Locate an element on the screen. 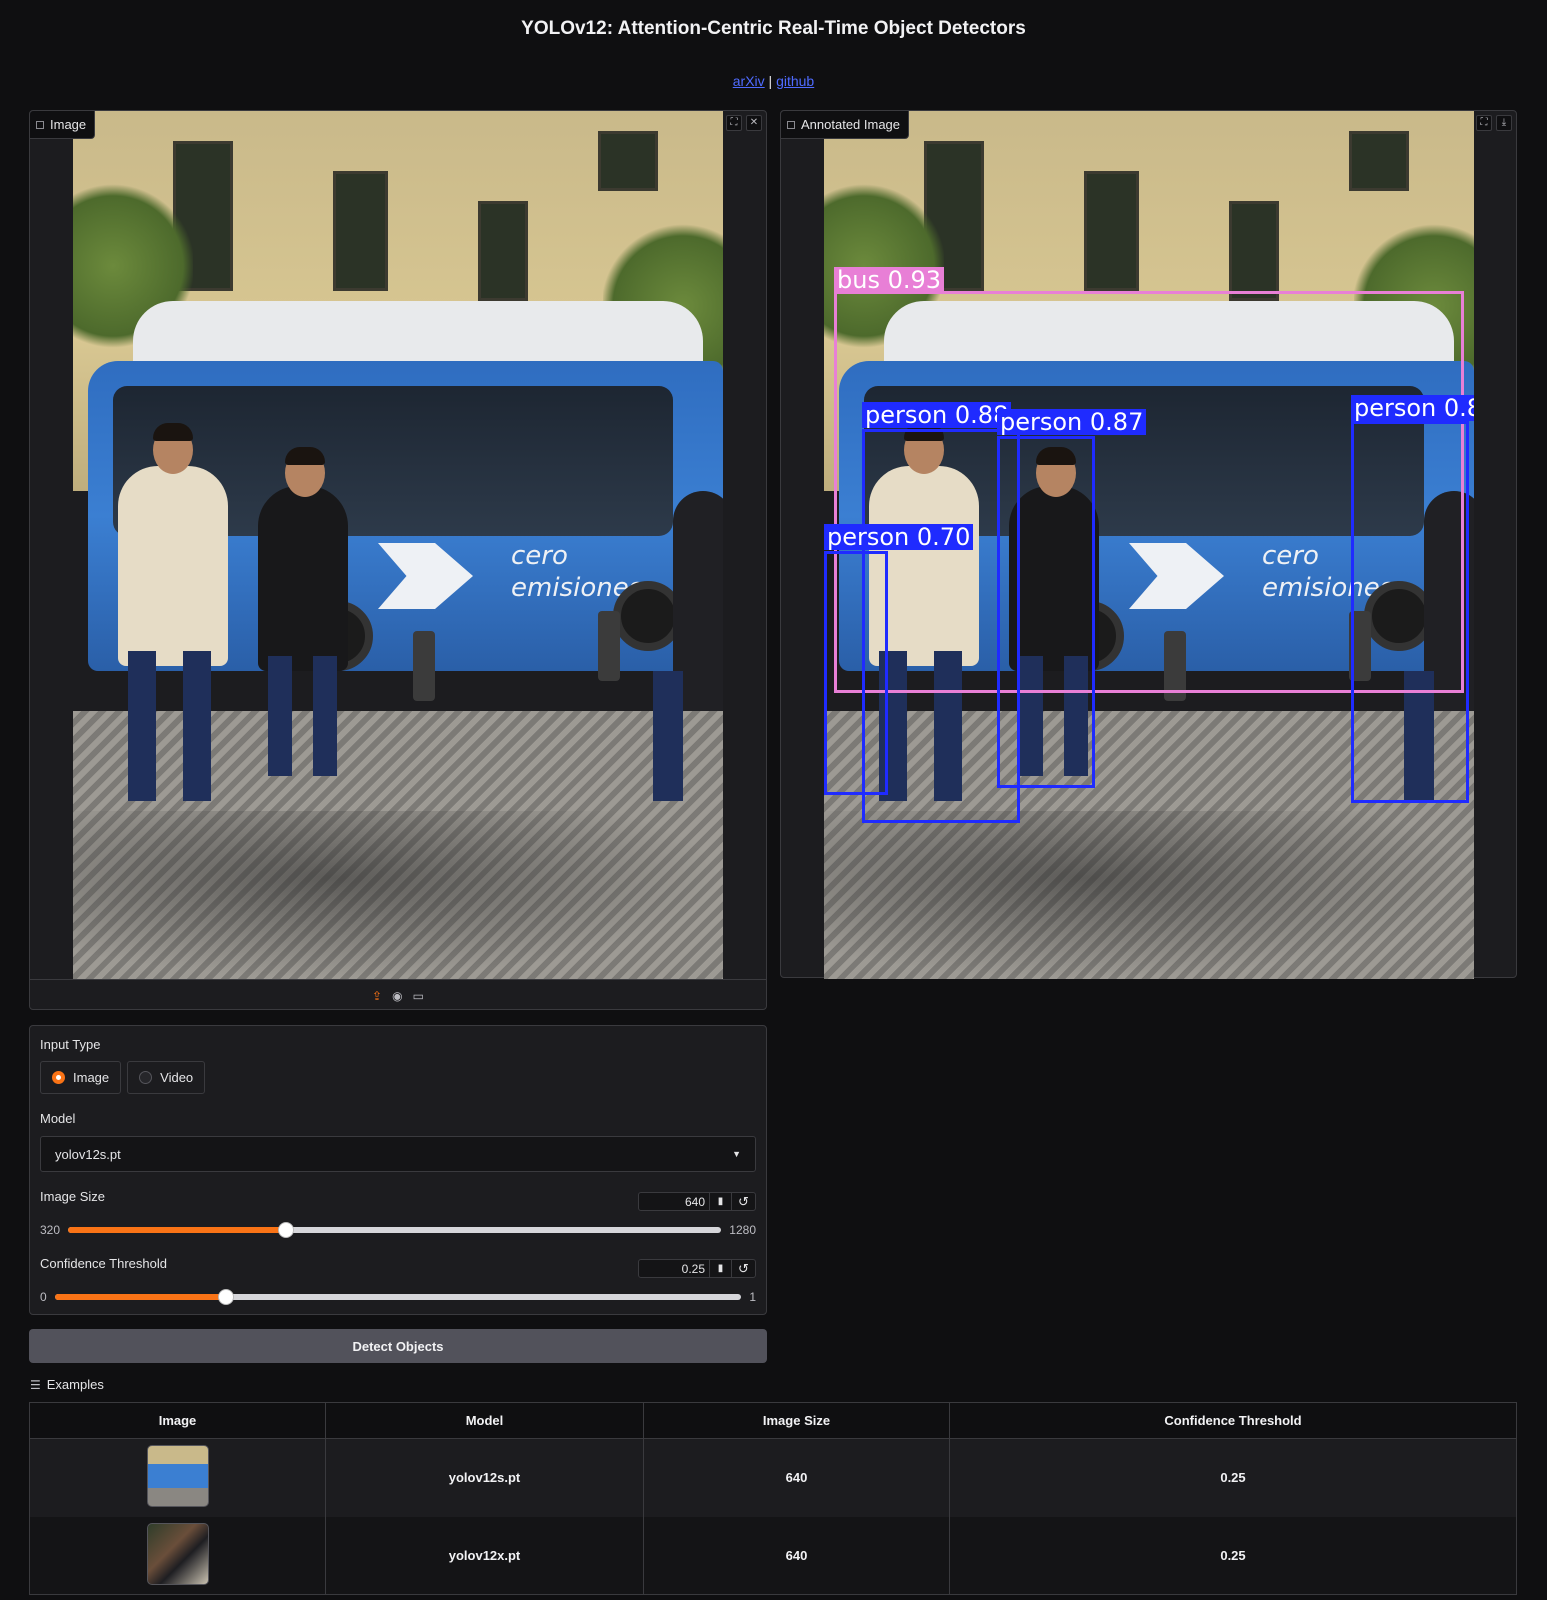 The height and width of the screenshot is (1600, 1547). webcam-icon: ◉ is located at coordinates (397, 996).